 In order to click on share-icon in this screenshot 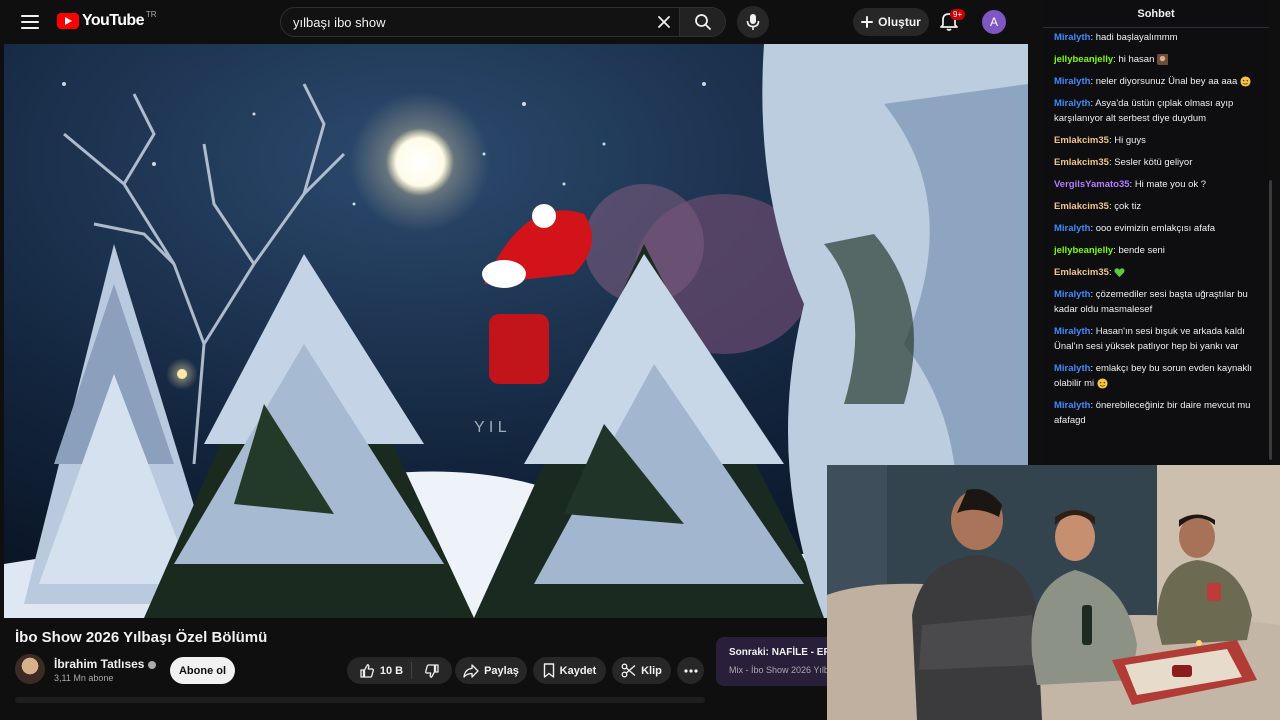, I will do `click(471, 670)`.